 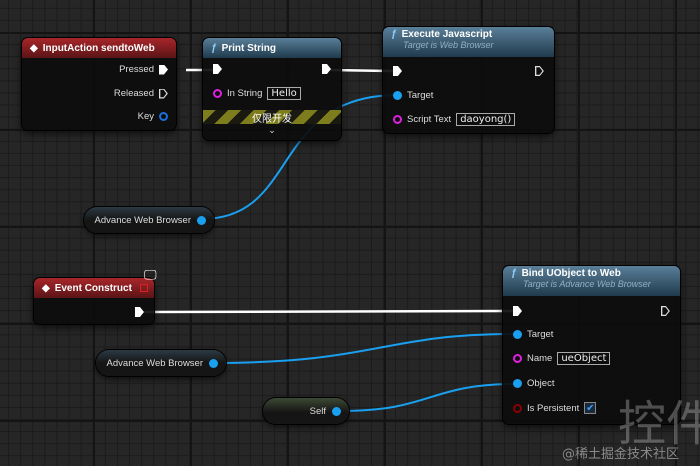 What do you see at coordinates (163, 69) in the screenshot?
I see `pressed-exec-pin` at bounding box center [163, 69].